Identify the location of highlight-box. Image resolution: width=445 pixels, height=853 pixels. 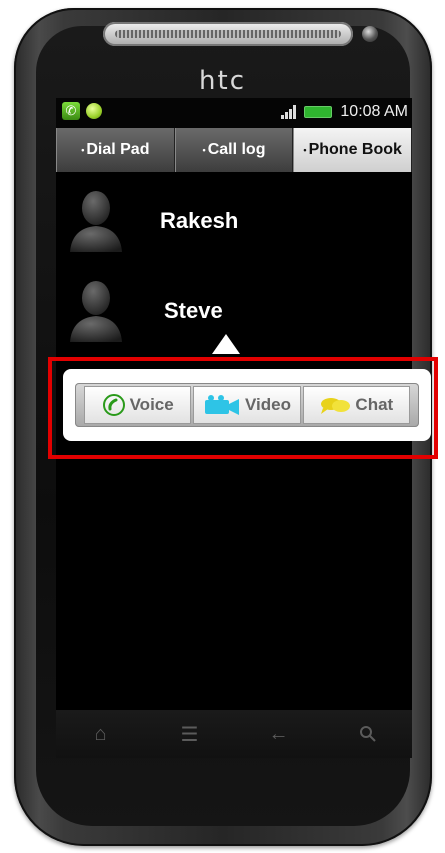
(243, 408).